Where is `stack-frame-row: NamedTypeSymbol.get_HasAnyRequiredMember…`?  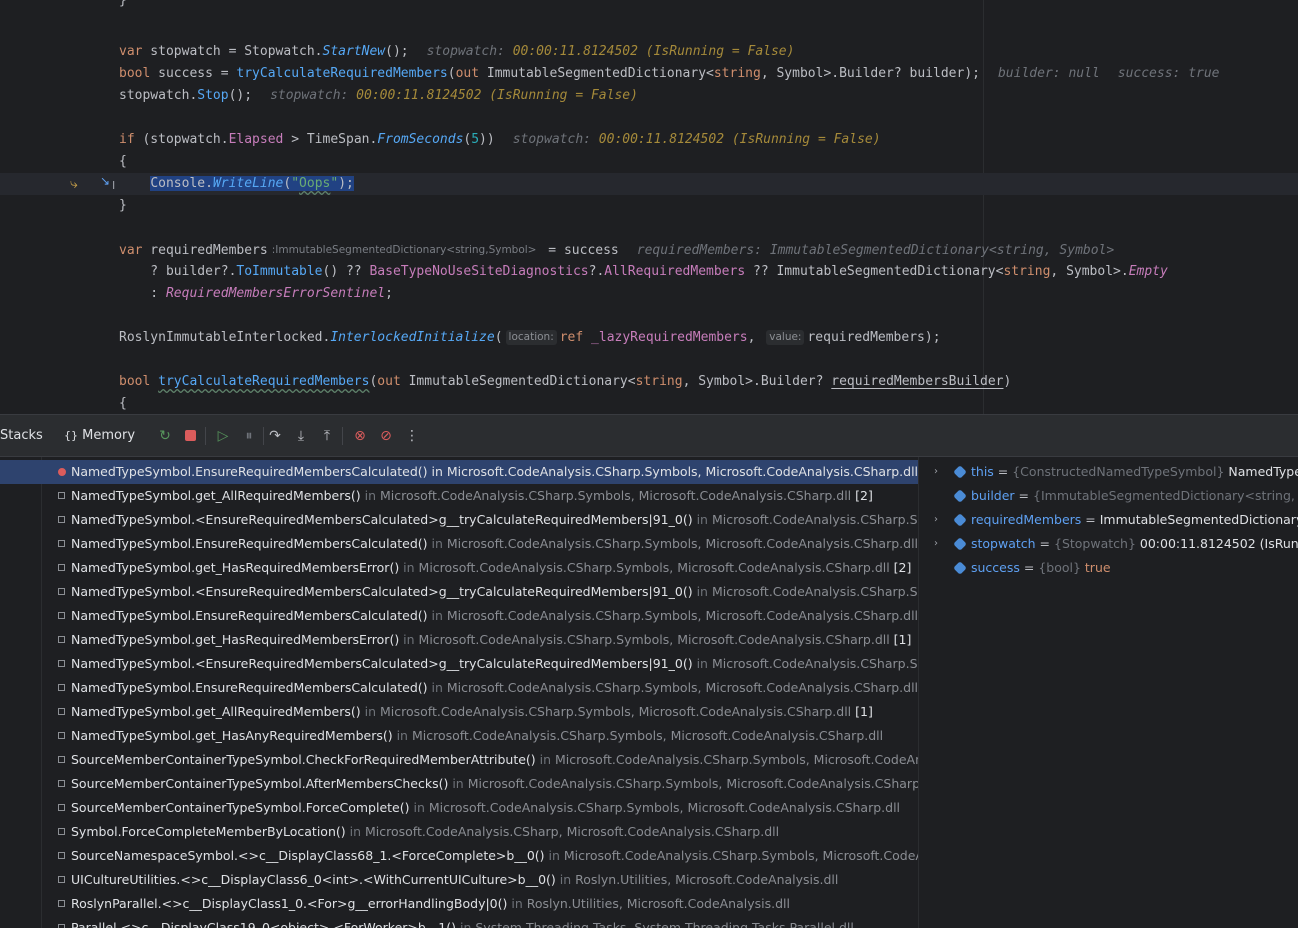
stack-frame-row: NamedTypeSymbol.get_HasAnyRequiredMember… is located at coordinates (480, 736).